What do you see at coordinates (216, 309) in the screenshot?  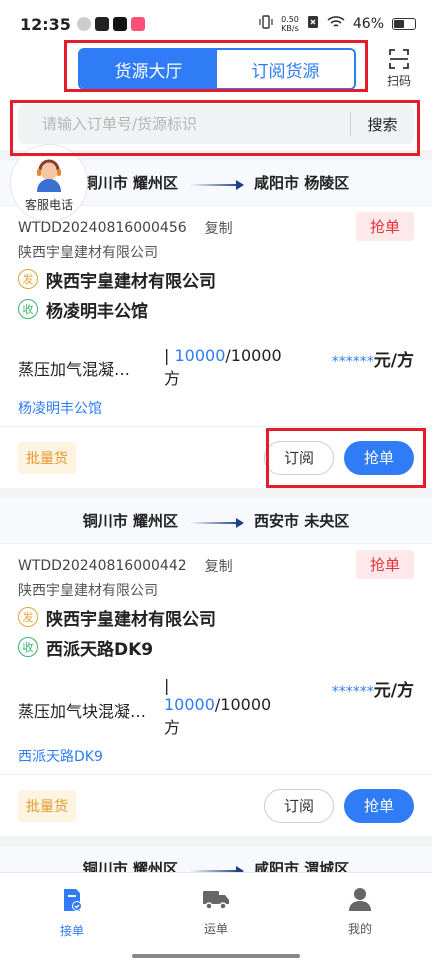 I see `receiver-row: 收 杨凌明丰公馆` at bounding box center [216, 309].